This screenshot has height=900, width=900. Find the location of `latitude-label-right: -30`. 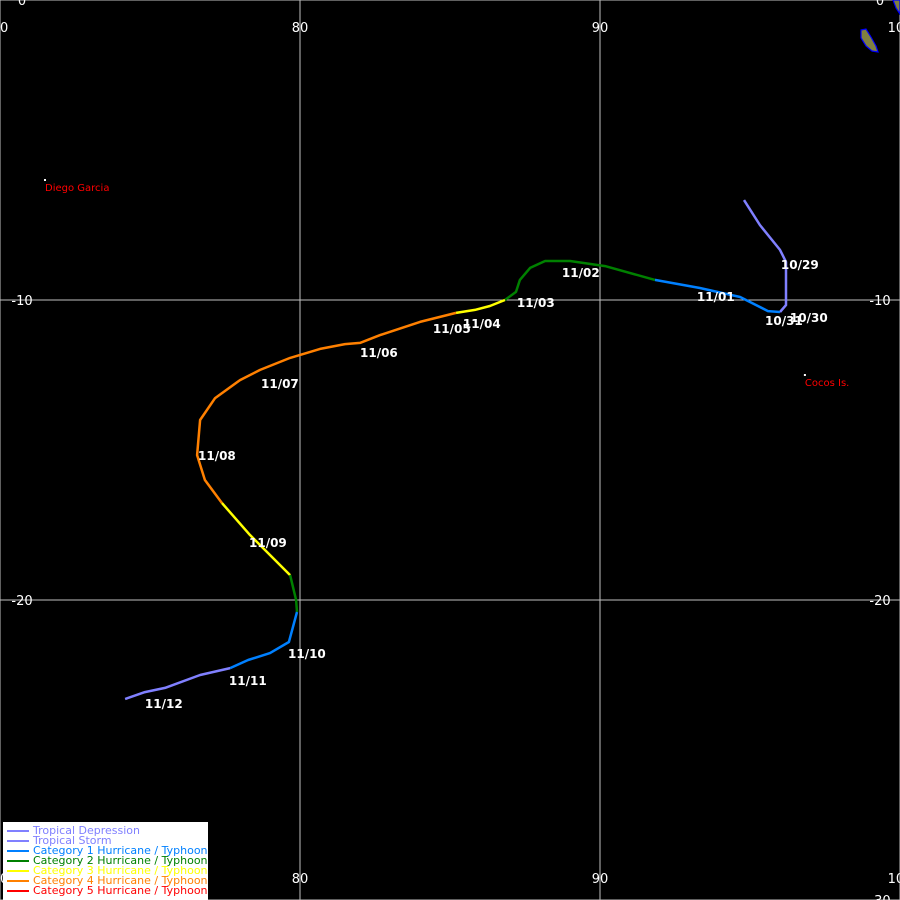

latitude-label-right: -30 is located at coordinates (879, 897).